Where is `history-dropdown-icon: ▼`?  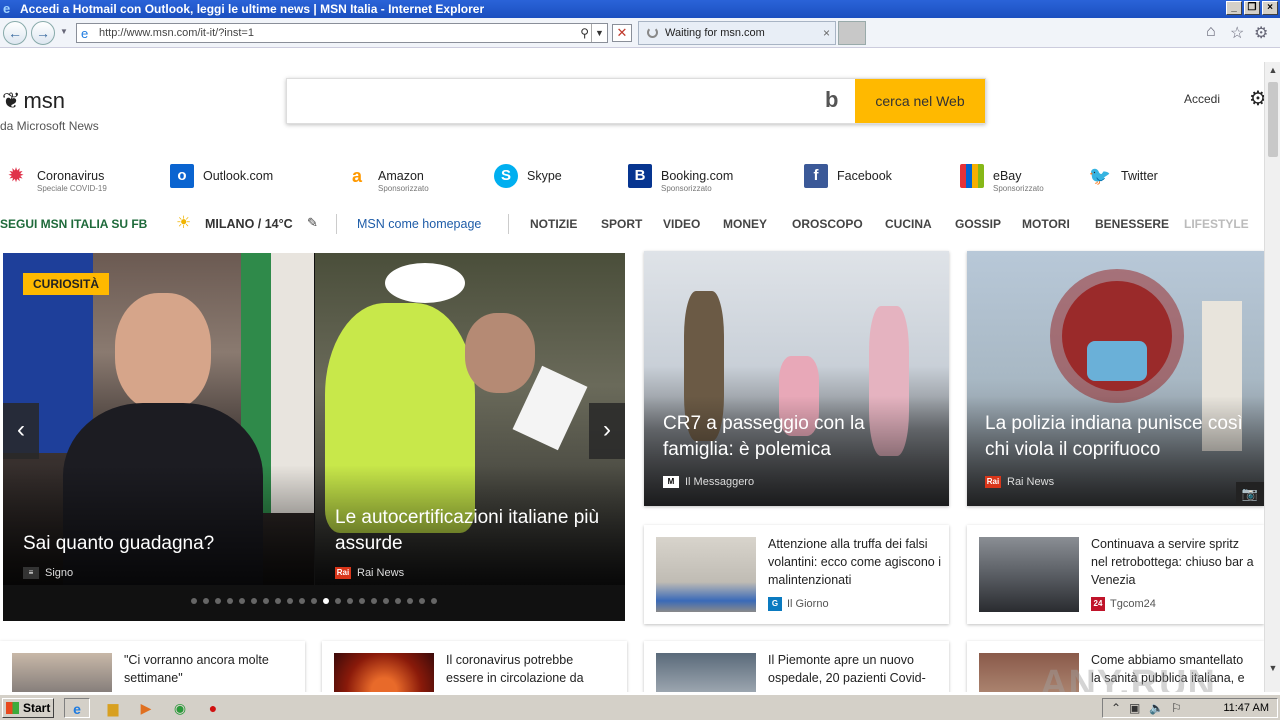 history-dropdown-icon: ▼ is located at coordinates (64, 31).